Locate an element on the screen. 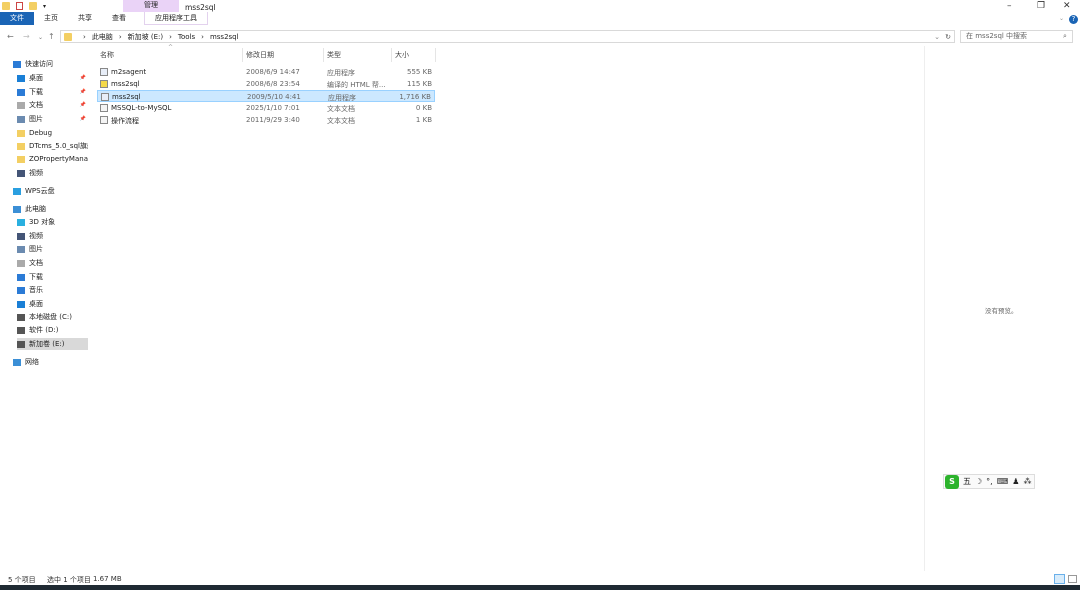 The height and width of the screenshot is (590, 1080). file-row: mss2sql 2009/5/10 4:41 应用程序 1,716 KB is located at coordinates (266, 96).